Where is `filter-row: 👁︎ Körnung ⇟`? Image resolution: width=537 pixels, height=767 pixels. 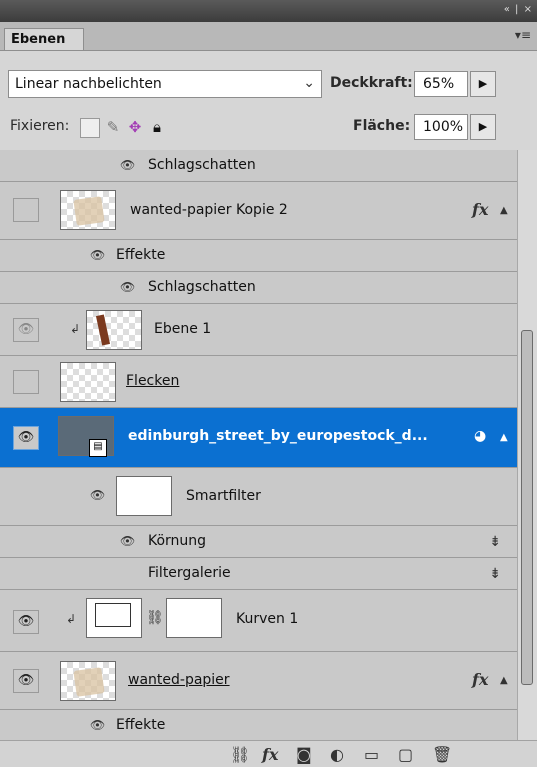 filter-row: 👁︎ Körnung ⇟ is located at coordinates (258, 542).